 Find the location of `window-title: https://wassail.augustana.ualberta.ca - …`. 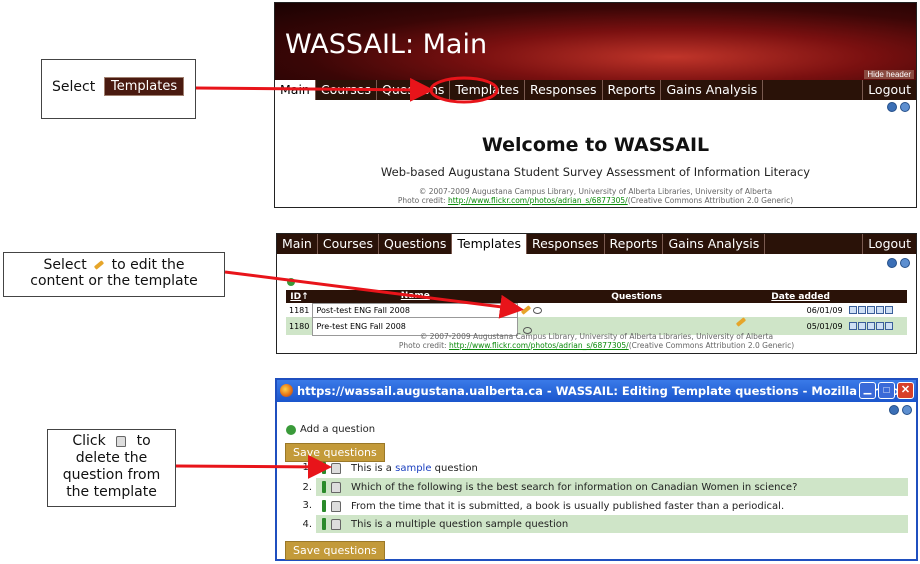

window-title: https://wassail.augustana.ualberta.ca - … is located at coordinates (602, 391).